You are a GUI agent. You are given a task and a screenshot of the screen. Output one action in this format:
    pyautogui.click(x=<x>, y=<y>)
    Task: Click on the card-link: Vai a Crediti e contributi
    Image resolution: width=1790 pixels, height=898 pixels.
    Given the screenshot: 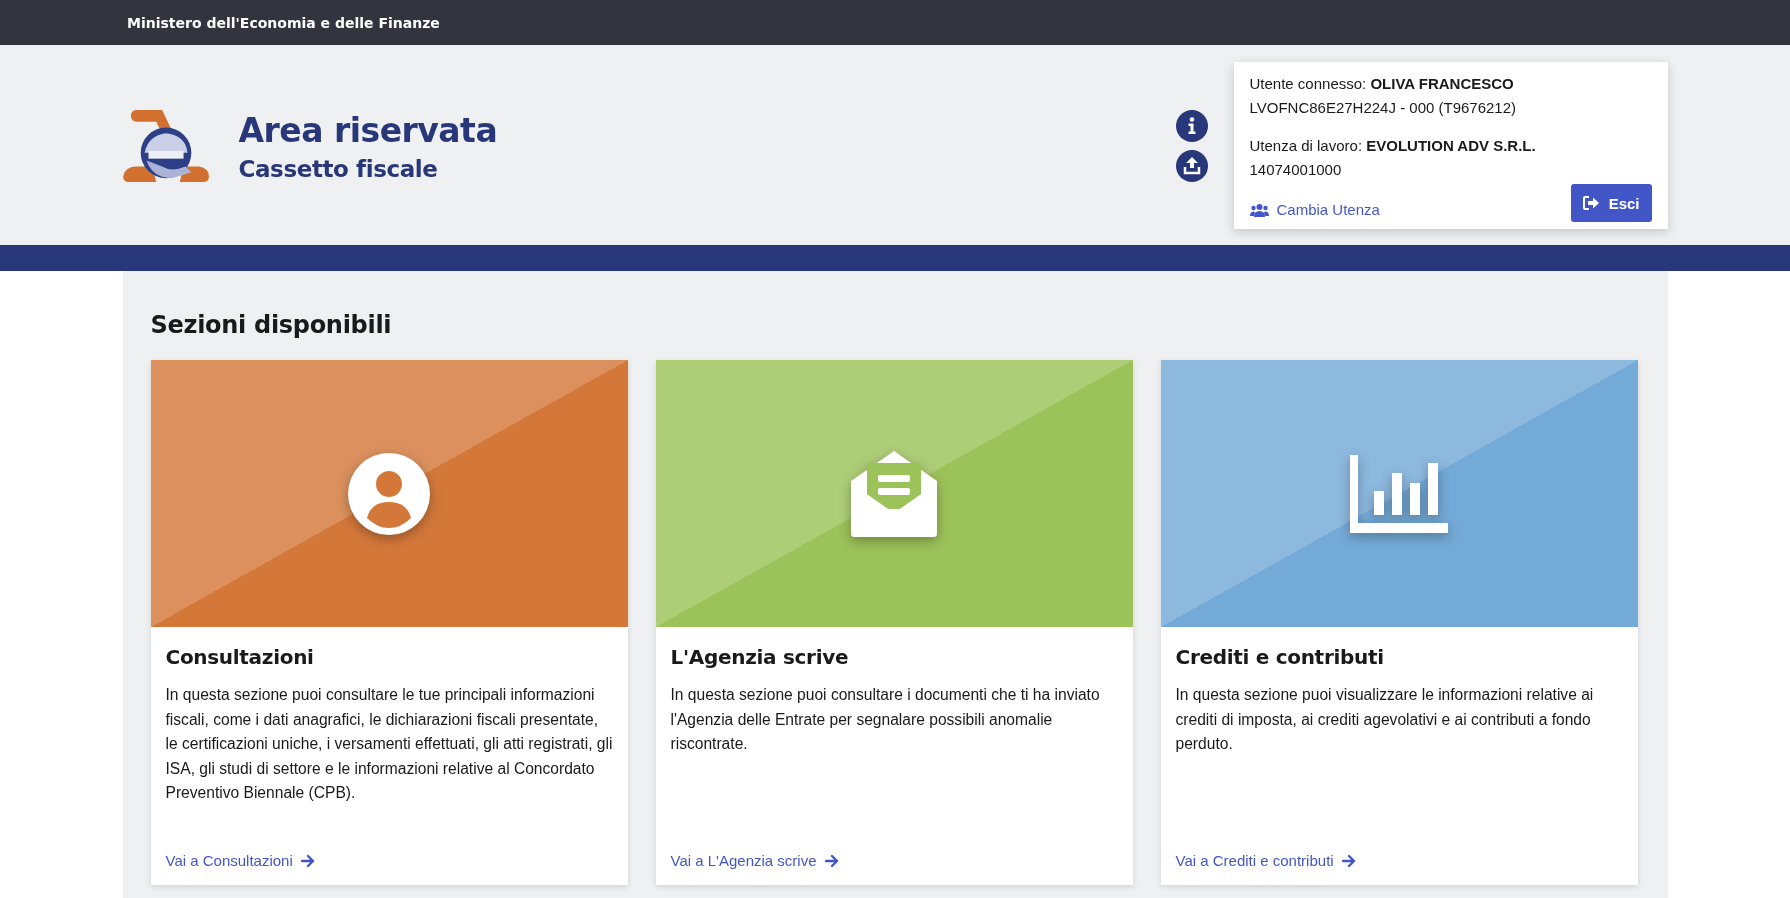 What is the action you would take?
    pyautogui.click(x=1266, y=860)
    